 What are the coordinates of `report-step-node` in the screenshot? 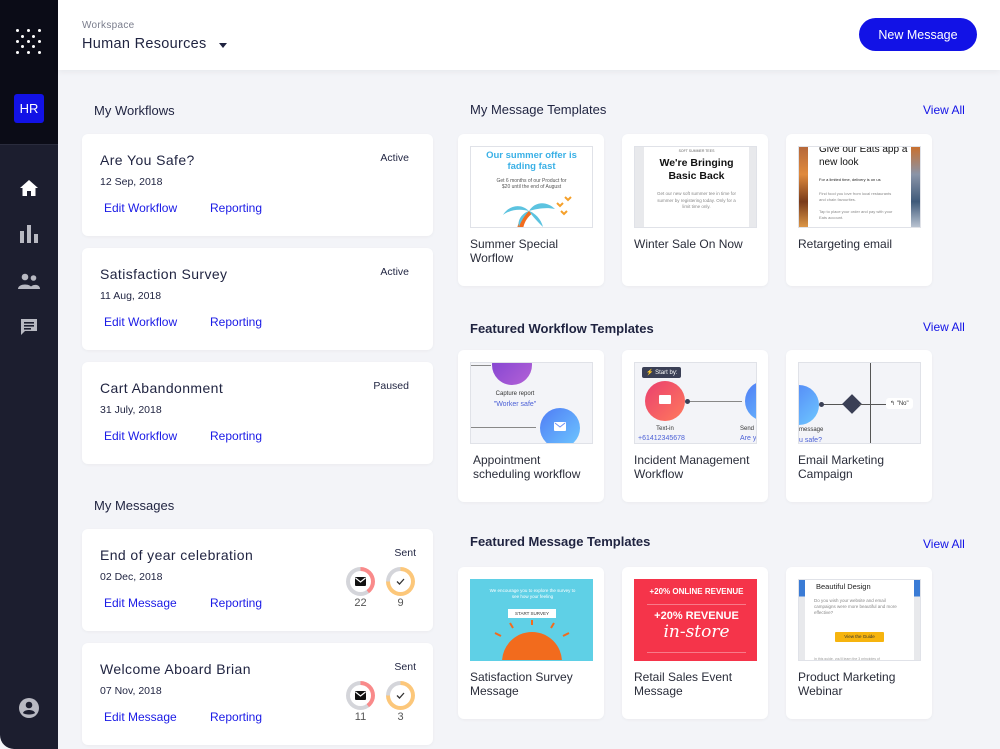 It's located at (512, 374).